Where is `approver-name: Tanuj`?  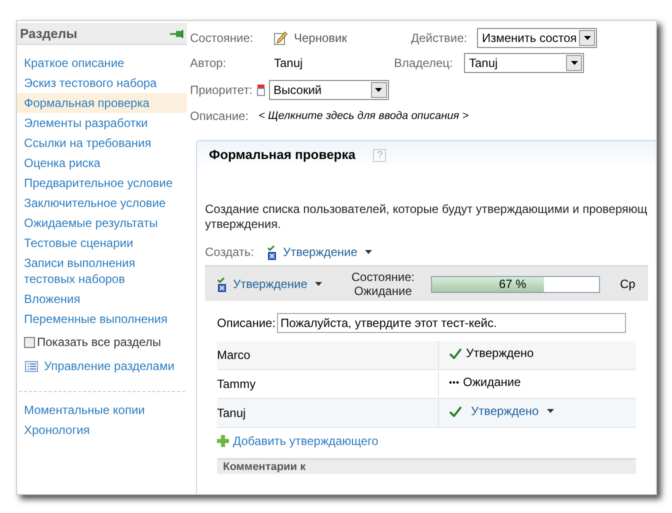
approver-name: Tanuj is located at coordinates (328, 413).